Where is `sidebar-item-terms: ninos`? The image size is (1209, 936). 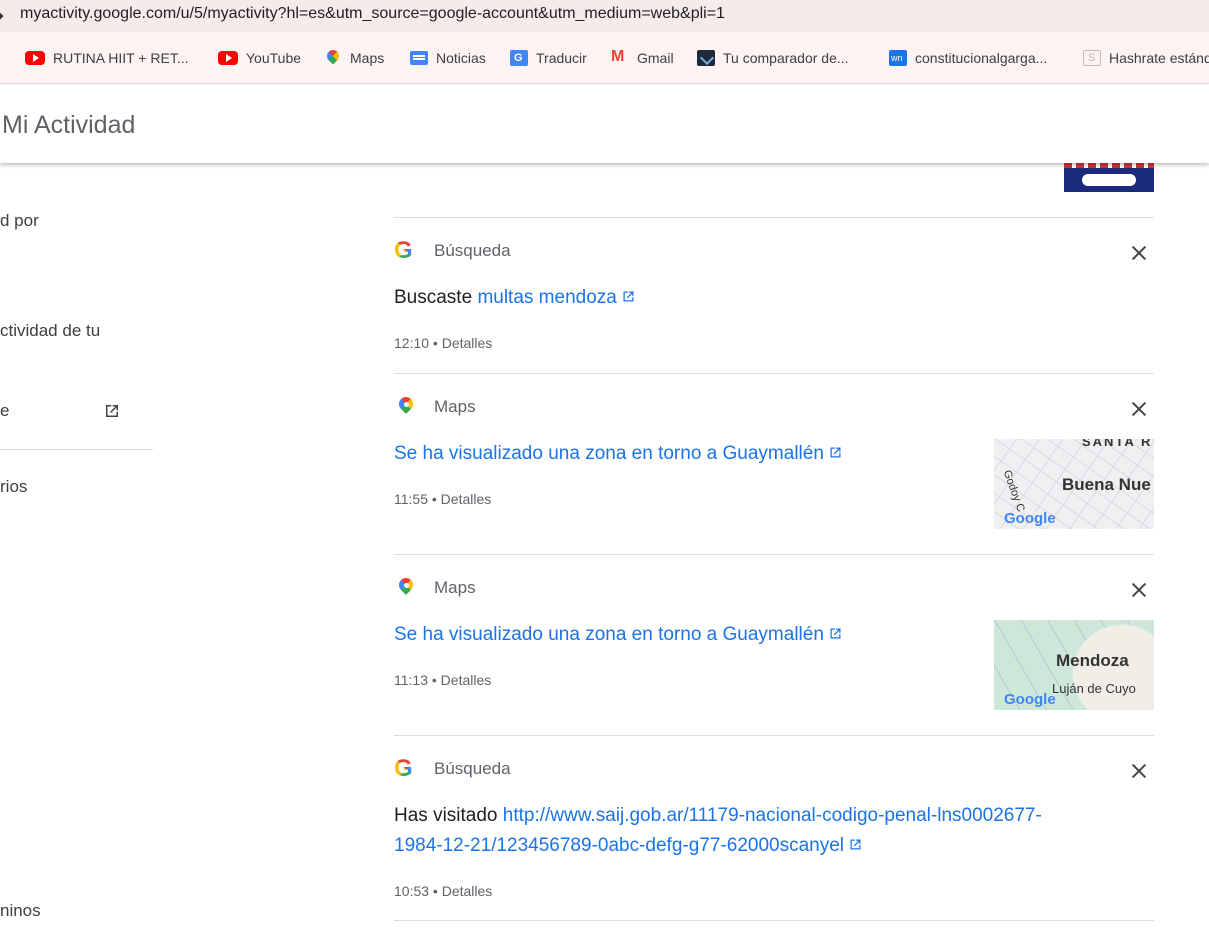 sidebar-item-terms: ninos is located at coordinates (20, 911).